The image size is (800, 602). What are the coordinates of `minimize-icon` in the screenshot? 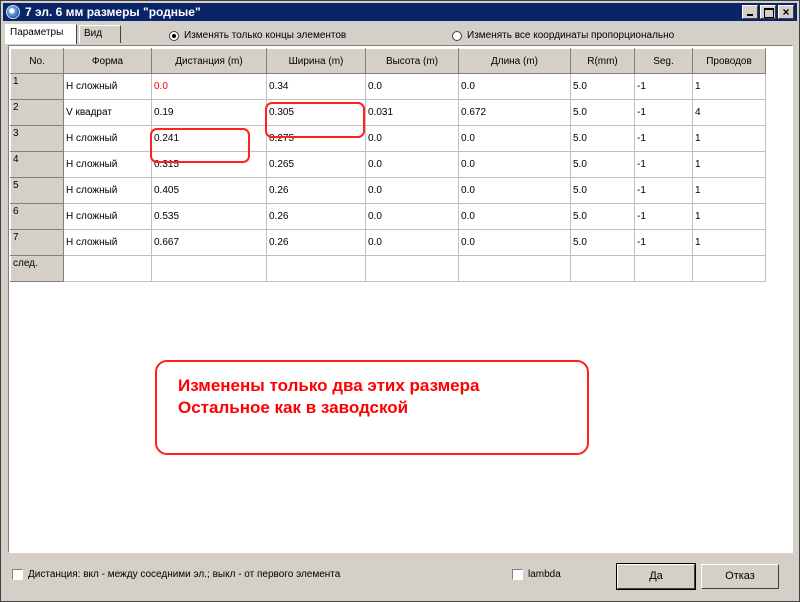 It's located at (750, 12).